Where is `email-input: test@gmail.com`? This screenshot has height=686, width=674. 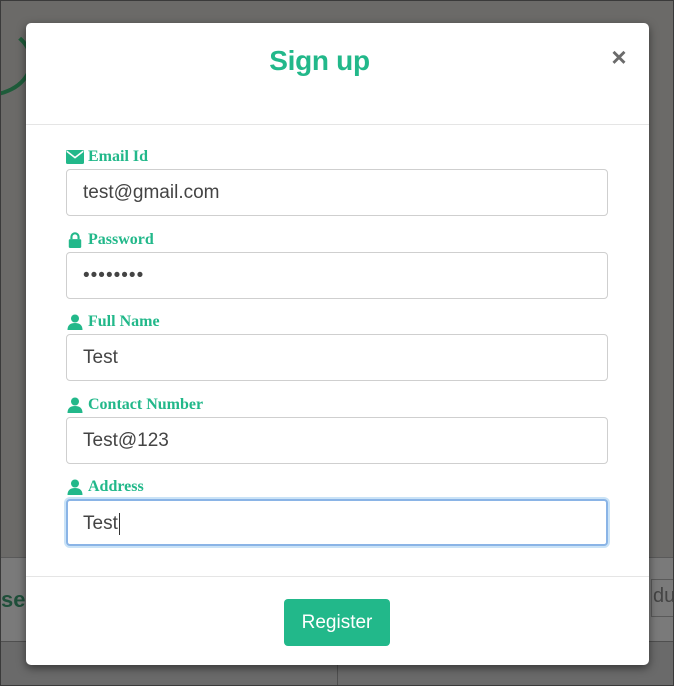 email-input: test@gmail.com is located at coordinates (337, 192).